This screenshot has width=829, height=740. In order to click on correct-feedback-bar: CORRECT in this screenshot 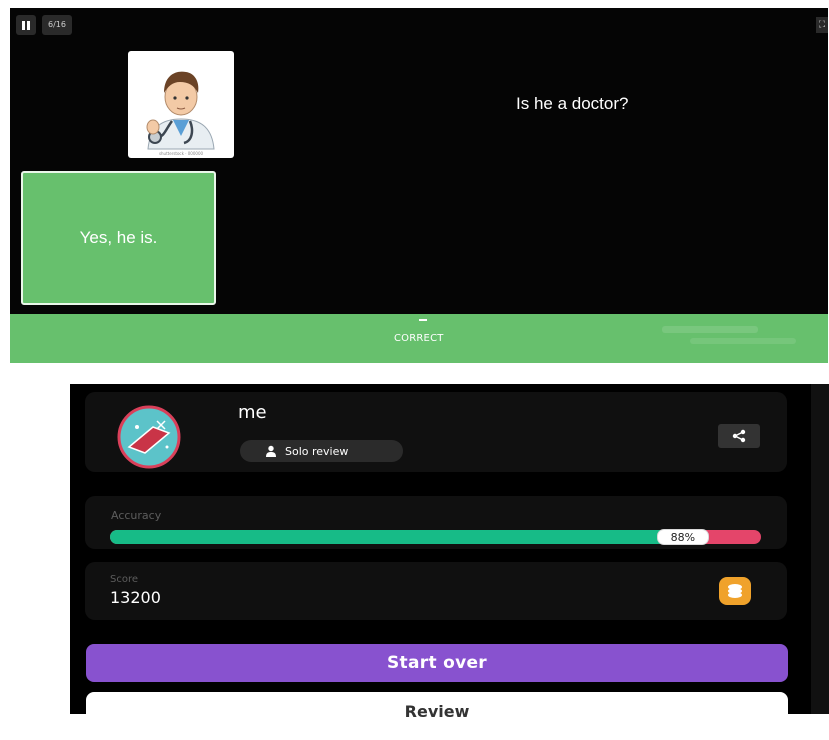, I will do `click(419, 338)`.